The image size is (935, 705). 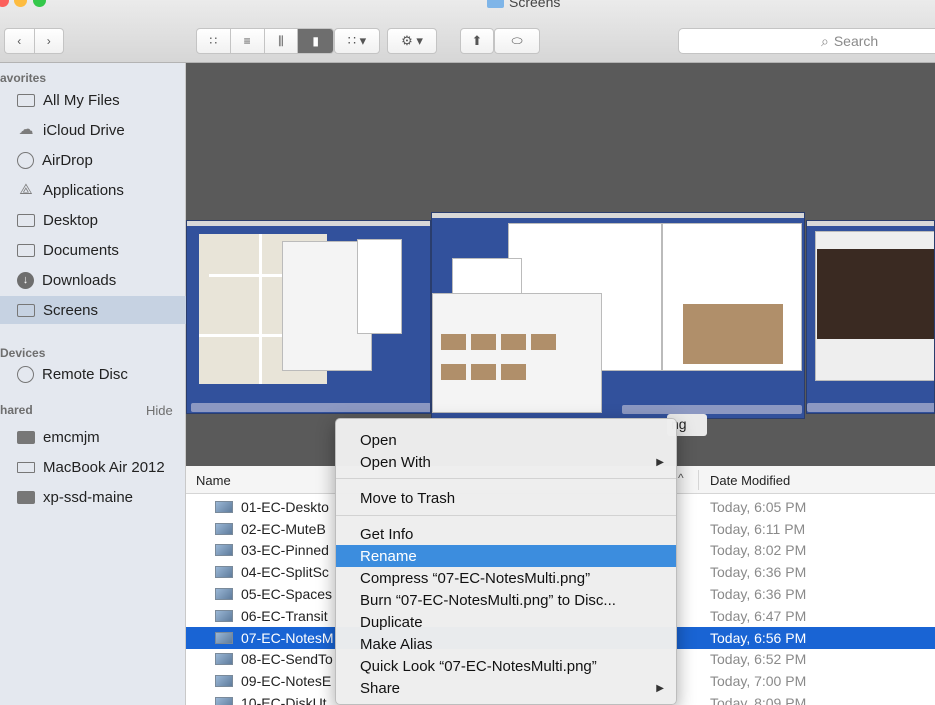 I want to click on sidebar-item-remote-disc: Remote Disc, so click(x=93, y=374).